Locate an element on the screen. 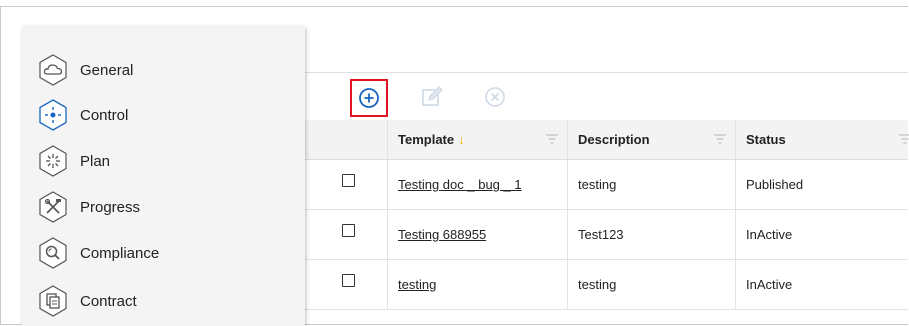  column-header-template: Template ↓ is located at coordinates (477, 139).